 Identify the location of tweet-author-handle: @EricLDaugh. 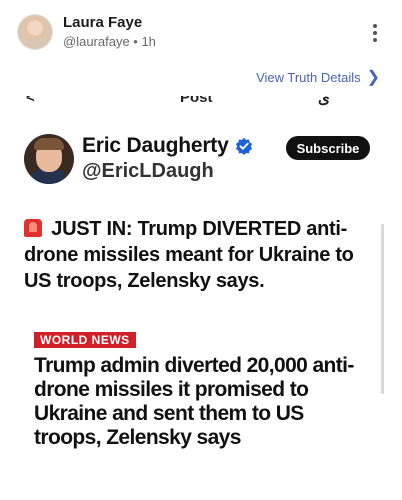
(148, 171).